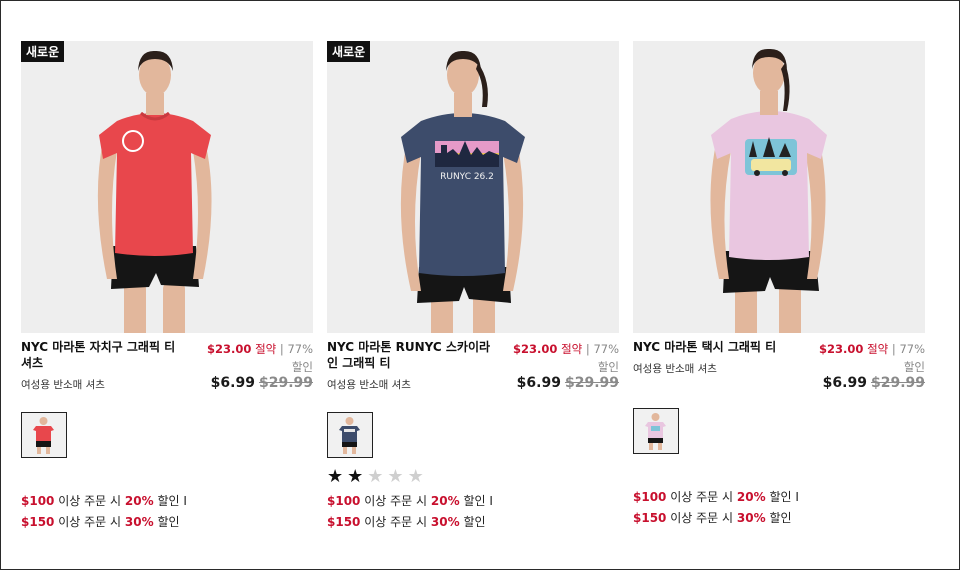  I want to click on product-name: NYC 마라톤 RUNYC 스카이라인 그래픽 티, so click(409, 355).